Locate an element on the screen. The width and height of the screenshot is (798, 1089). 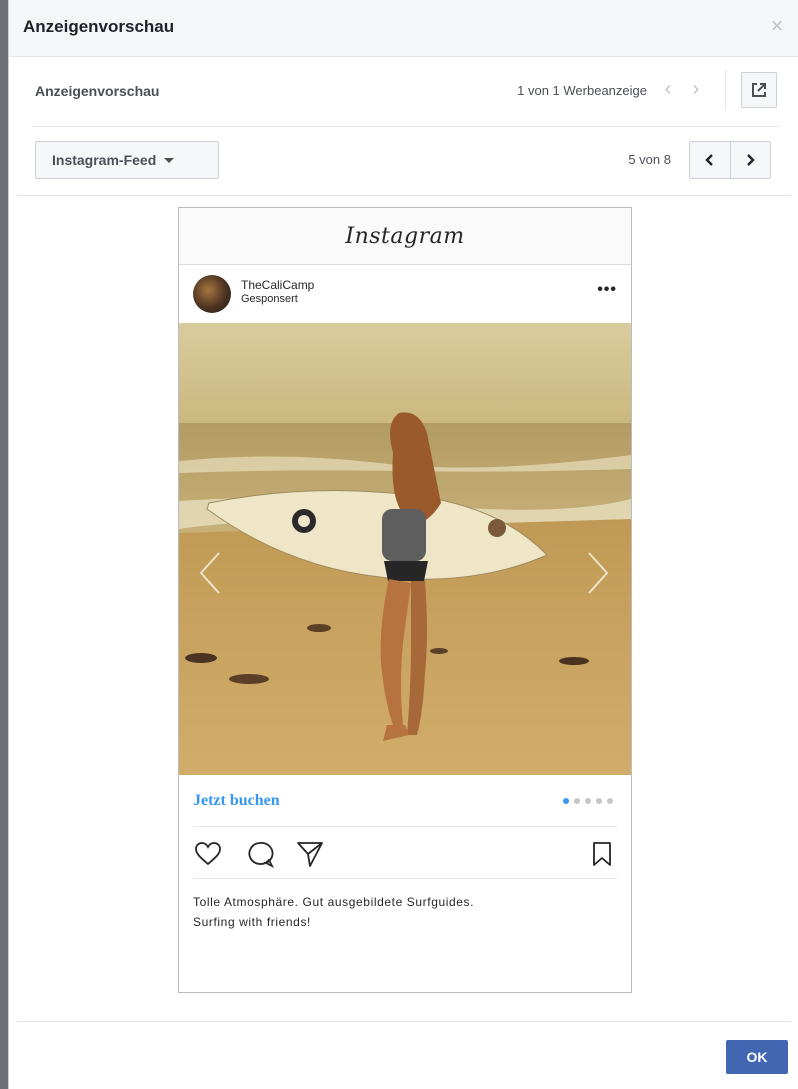
instagram-header: Instagram is located at coordinates (405, 236).